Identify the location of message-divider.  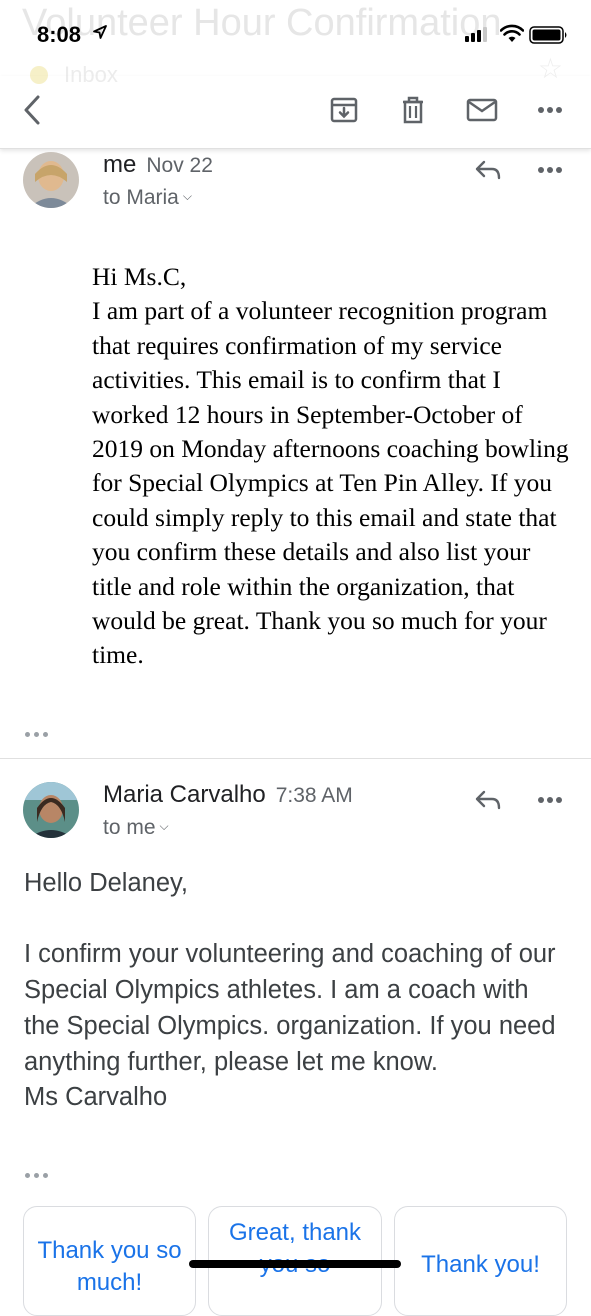
(295, 758).